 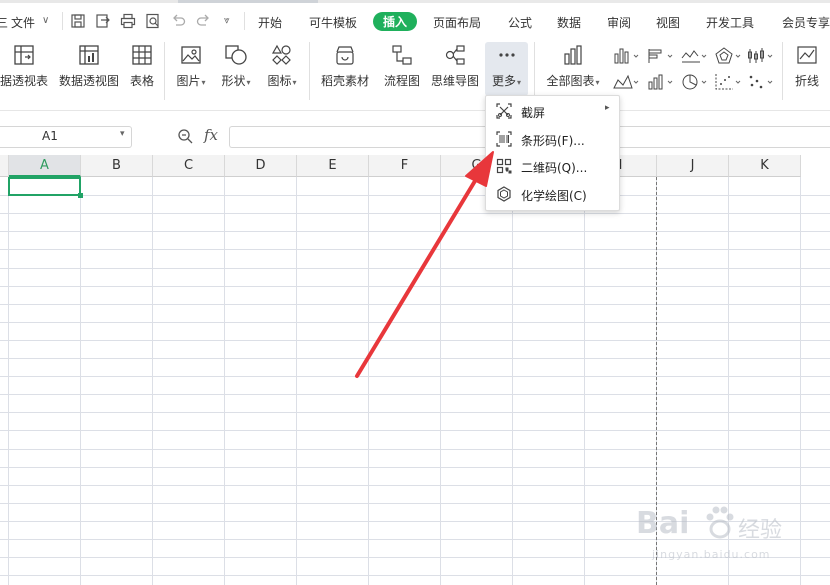 What do you see at coordinates (504, 166) in the screenshot?
I see `qrcode-icon` at bounding box center [504, 166].